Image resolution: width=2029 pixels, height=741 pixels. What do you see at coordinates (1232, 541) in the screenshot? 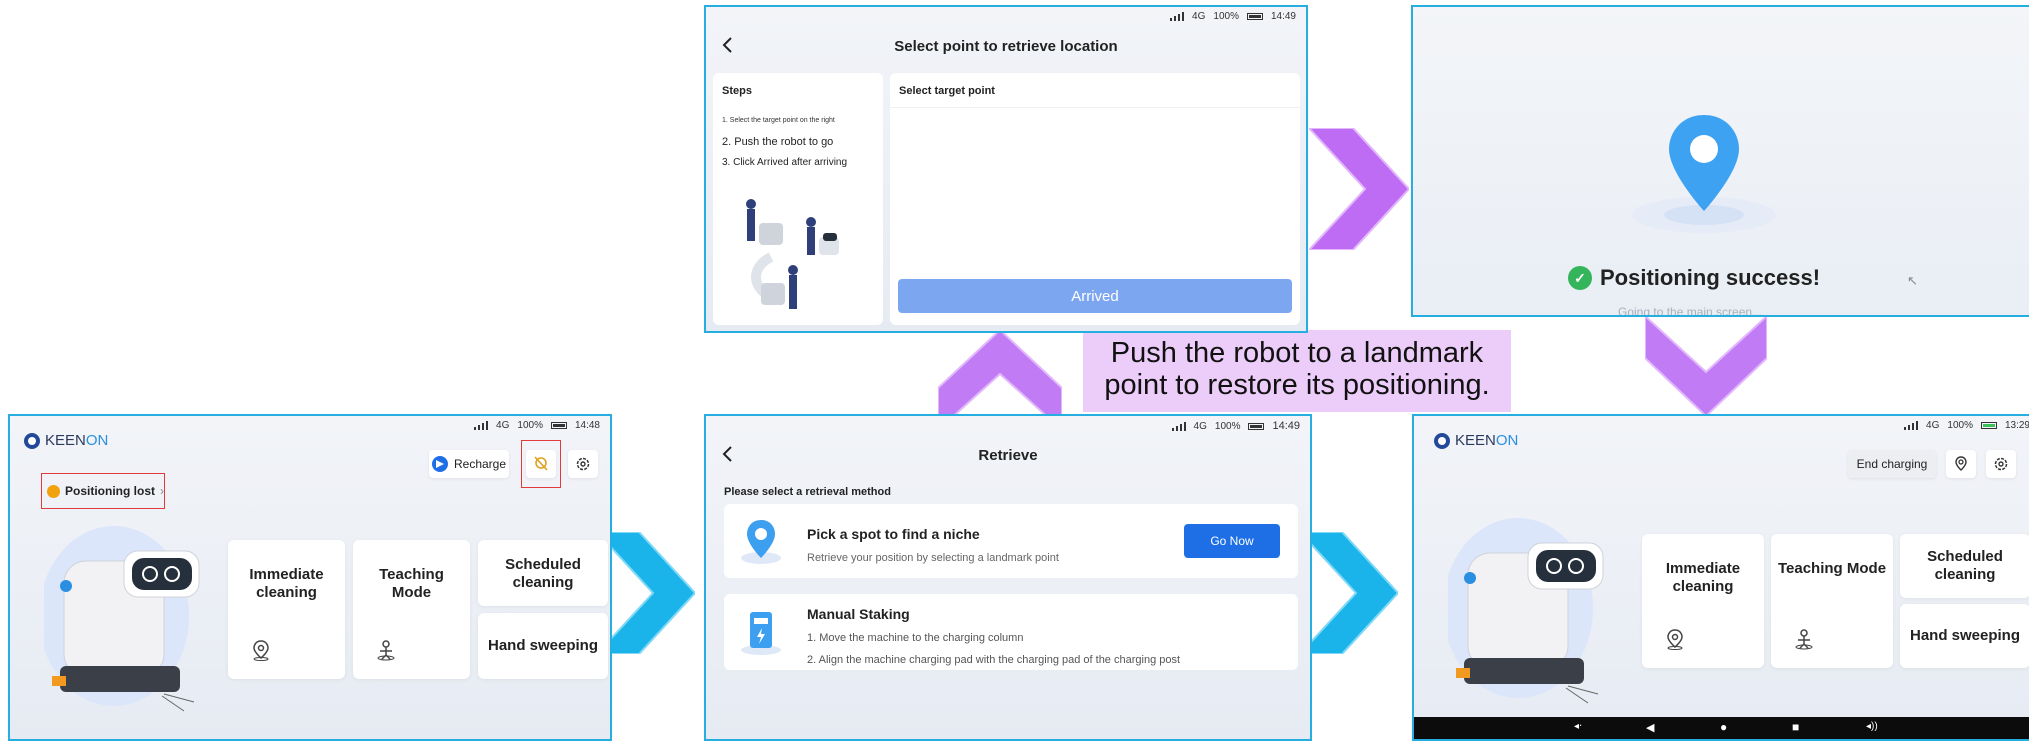
I see `go-now-button: Go Now` at bounding box center [1232, 541].